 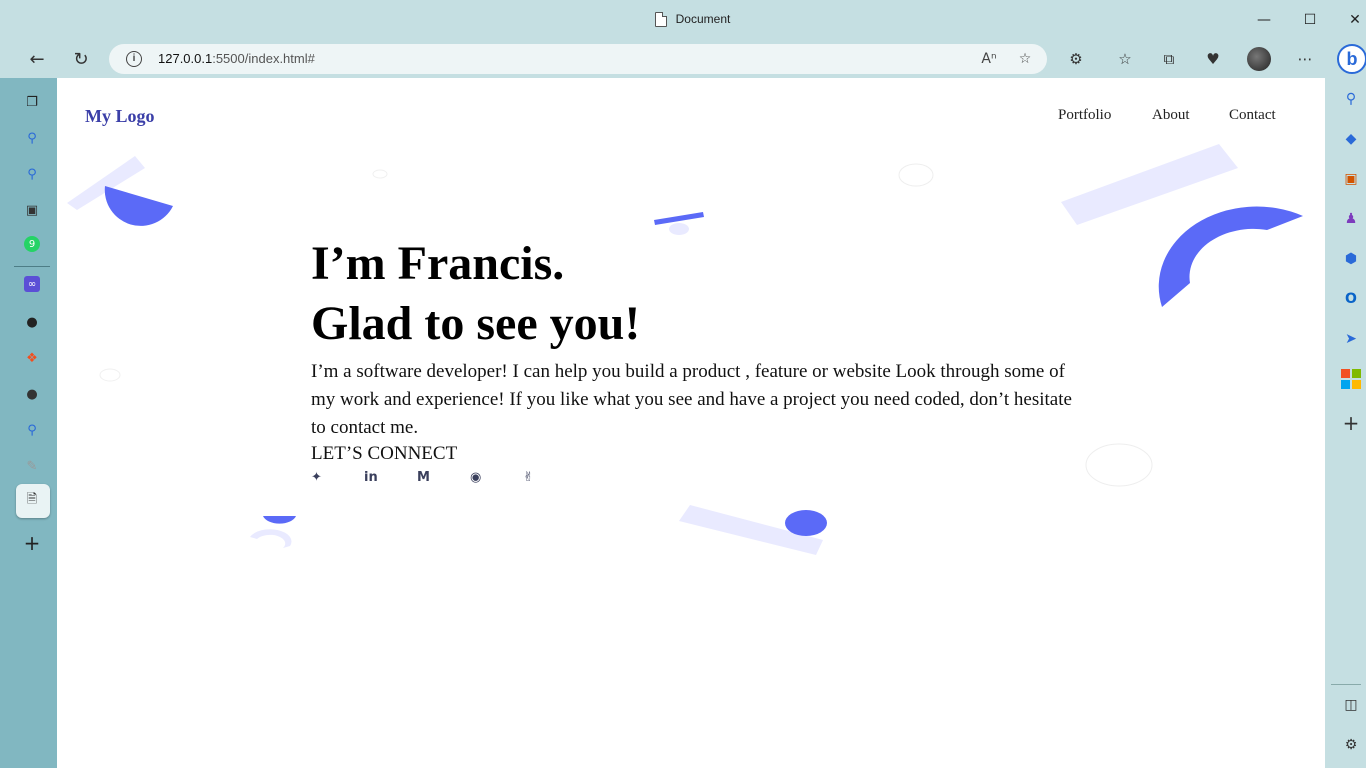 I want to click on url-text: 127.0.0.1:5500/index.html#, so click(x=236, y=58).